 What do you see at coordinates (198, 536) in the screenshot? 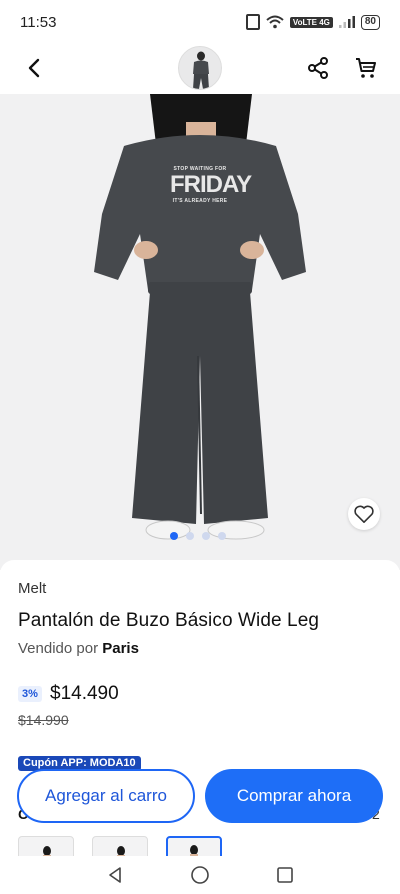
I see `carousel-dots` at bounding box center [198, 536].